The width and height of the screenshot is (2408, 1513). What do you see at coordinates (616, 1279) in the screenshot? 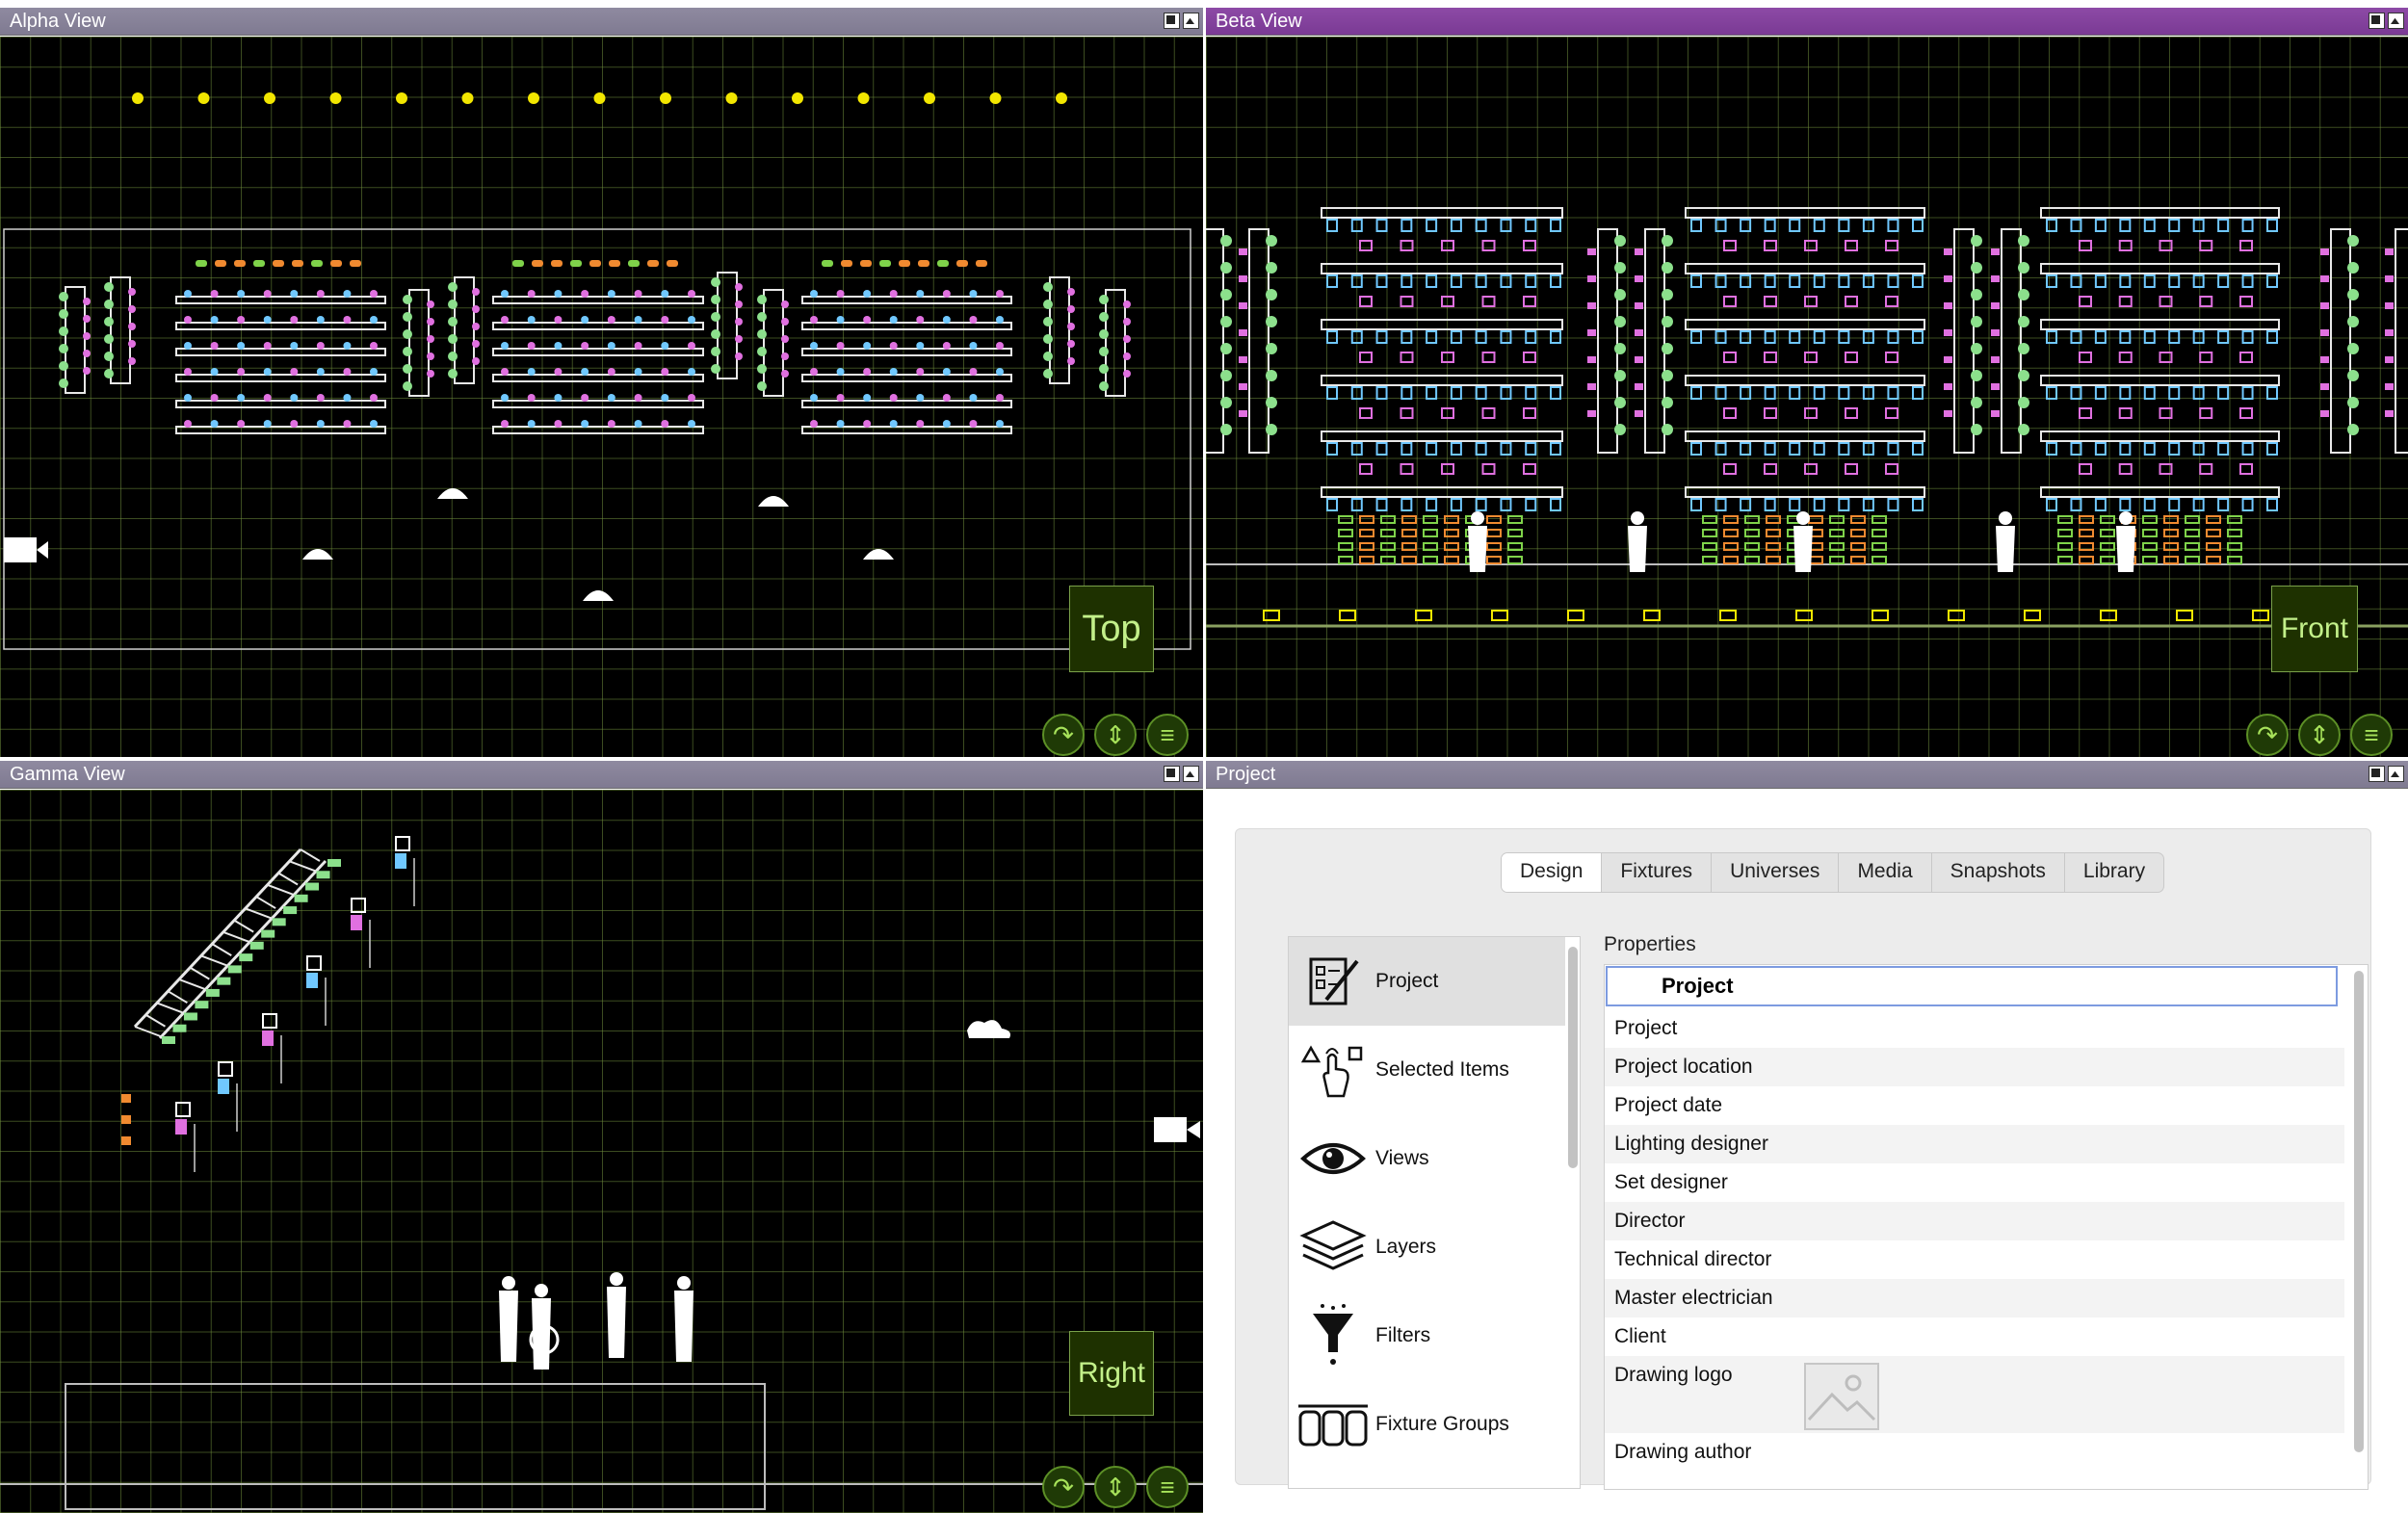
I see `performer-head` at bounding box center [616, 1279].